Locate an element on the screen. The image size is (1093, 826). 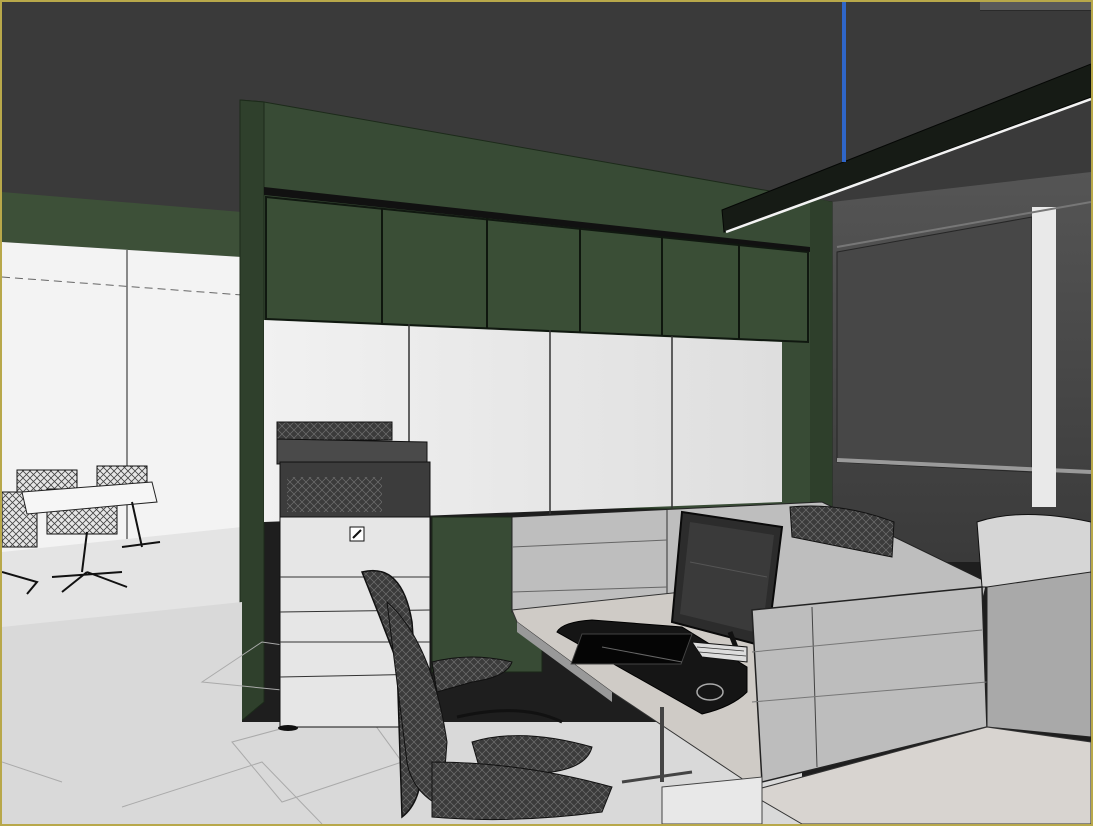
blue-axis-gizmo is located at coordinates (844, 82).